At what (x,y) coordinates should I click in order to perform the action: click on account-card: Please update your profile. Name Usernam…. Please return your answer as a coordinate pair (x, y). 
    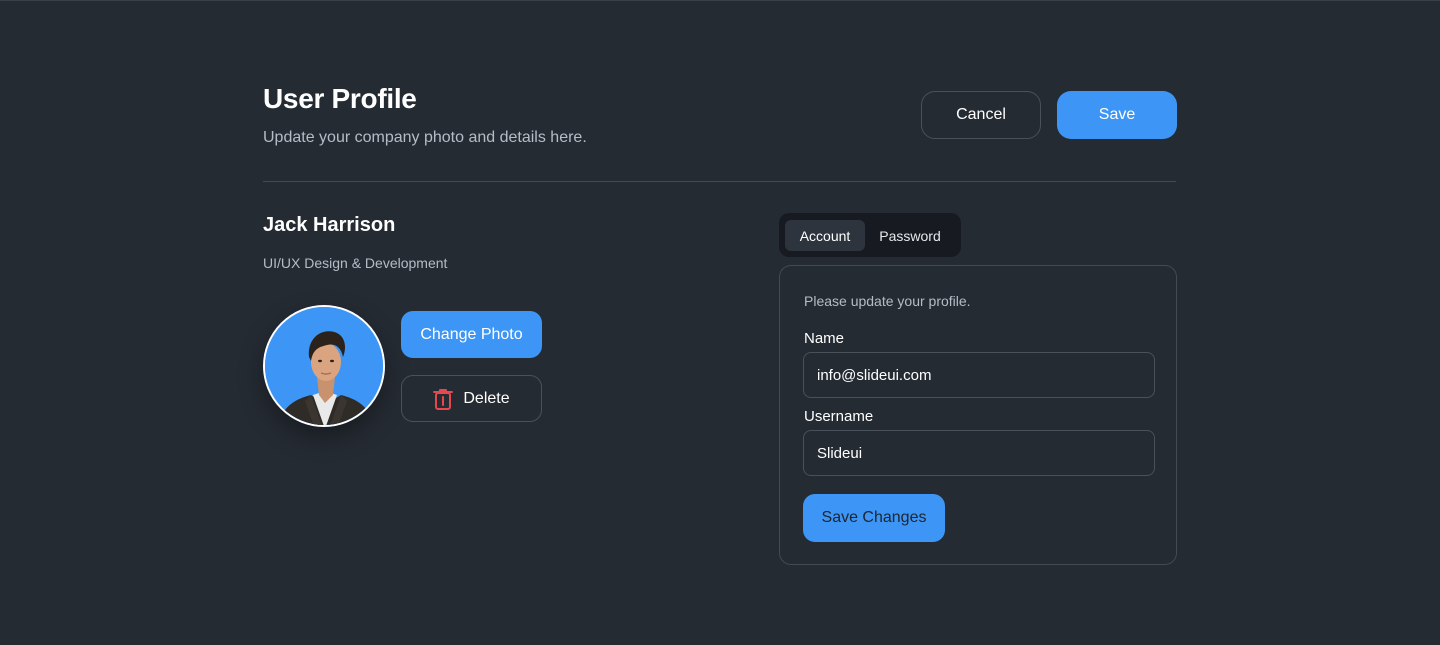
    Looking at the image, I should click on (978, 415).